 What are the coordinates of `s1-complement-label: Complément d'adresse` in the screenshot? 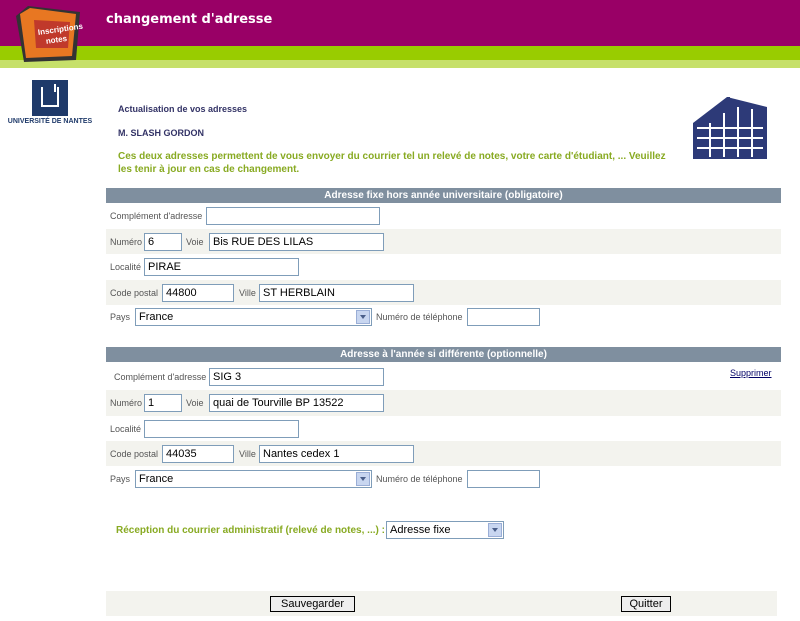 It's located at (156, 216).